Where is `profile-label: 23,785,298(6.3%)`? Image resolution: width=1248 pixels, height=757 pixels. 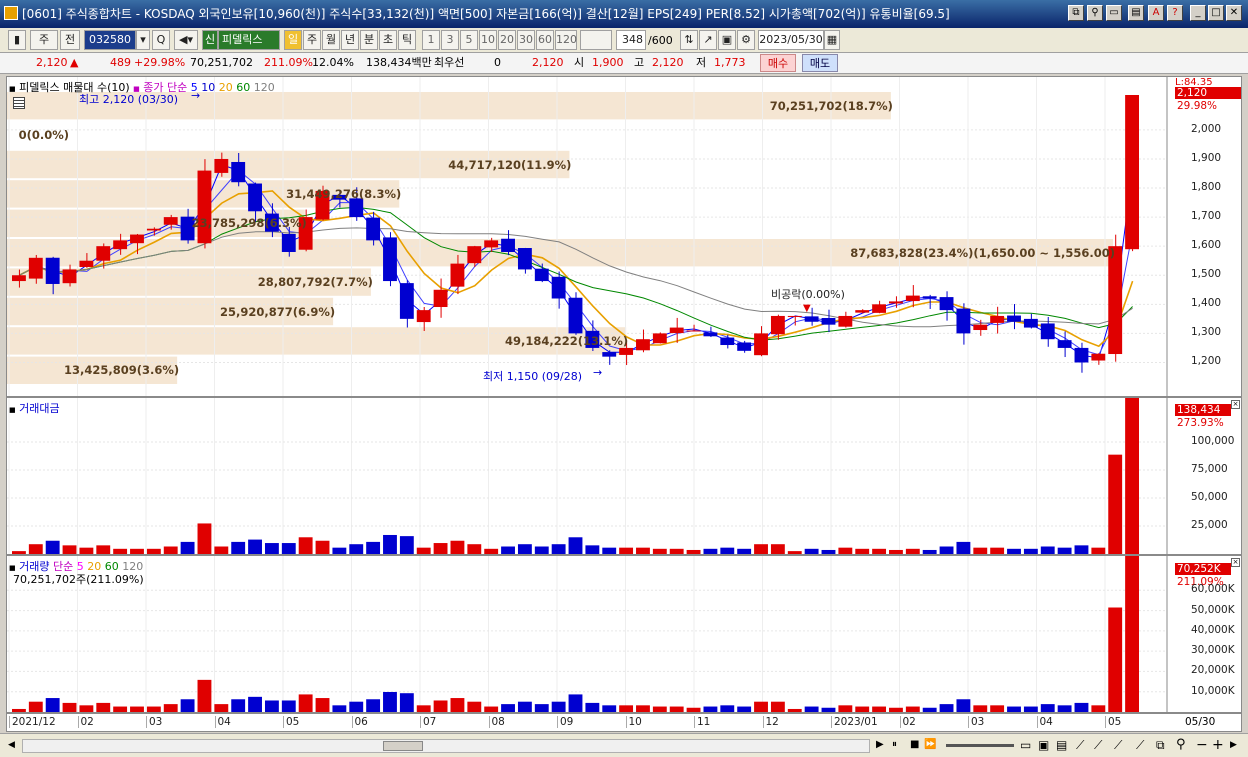
profile-label: 23,785,298(6.3%) is located at coordinates (249, 223).